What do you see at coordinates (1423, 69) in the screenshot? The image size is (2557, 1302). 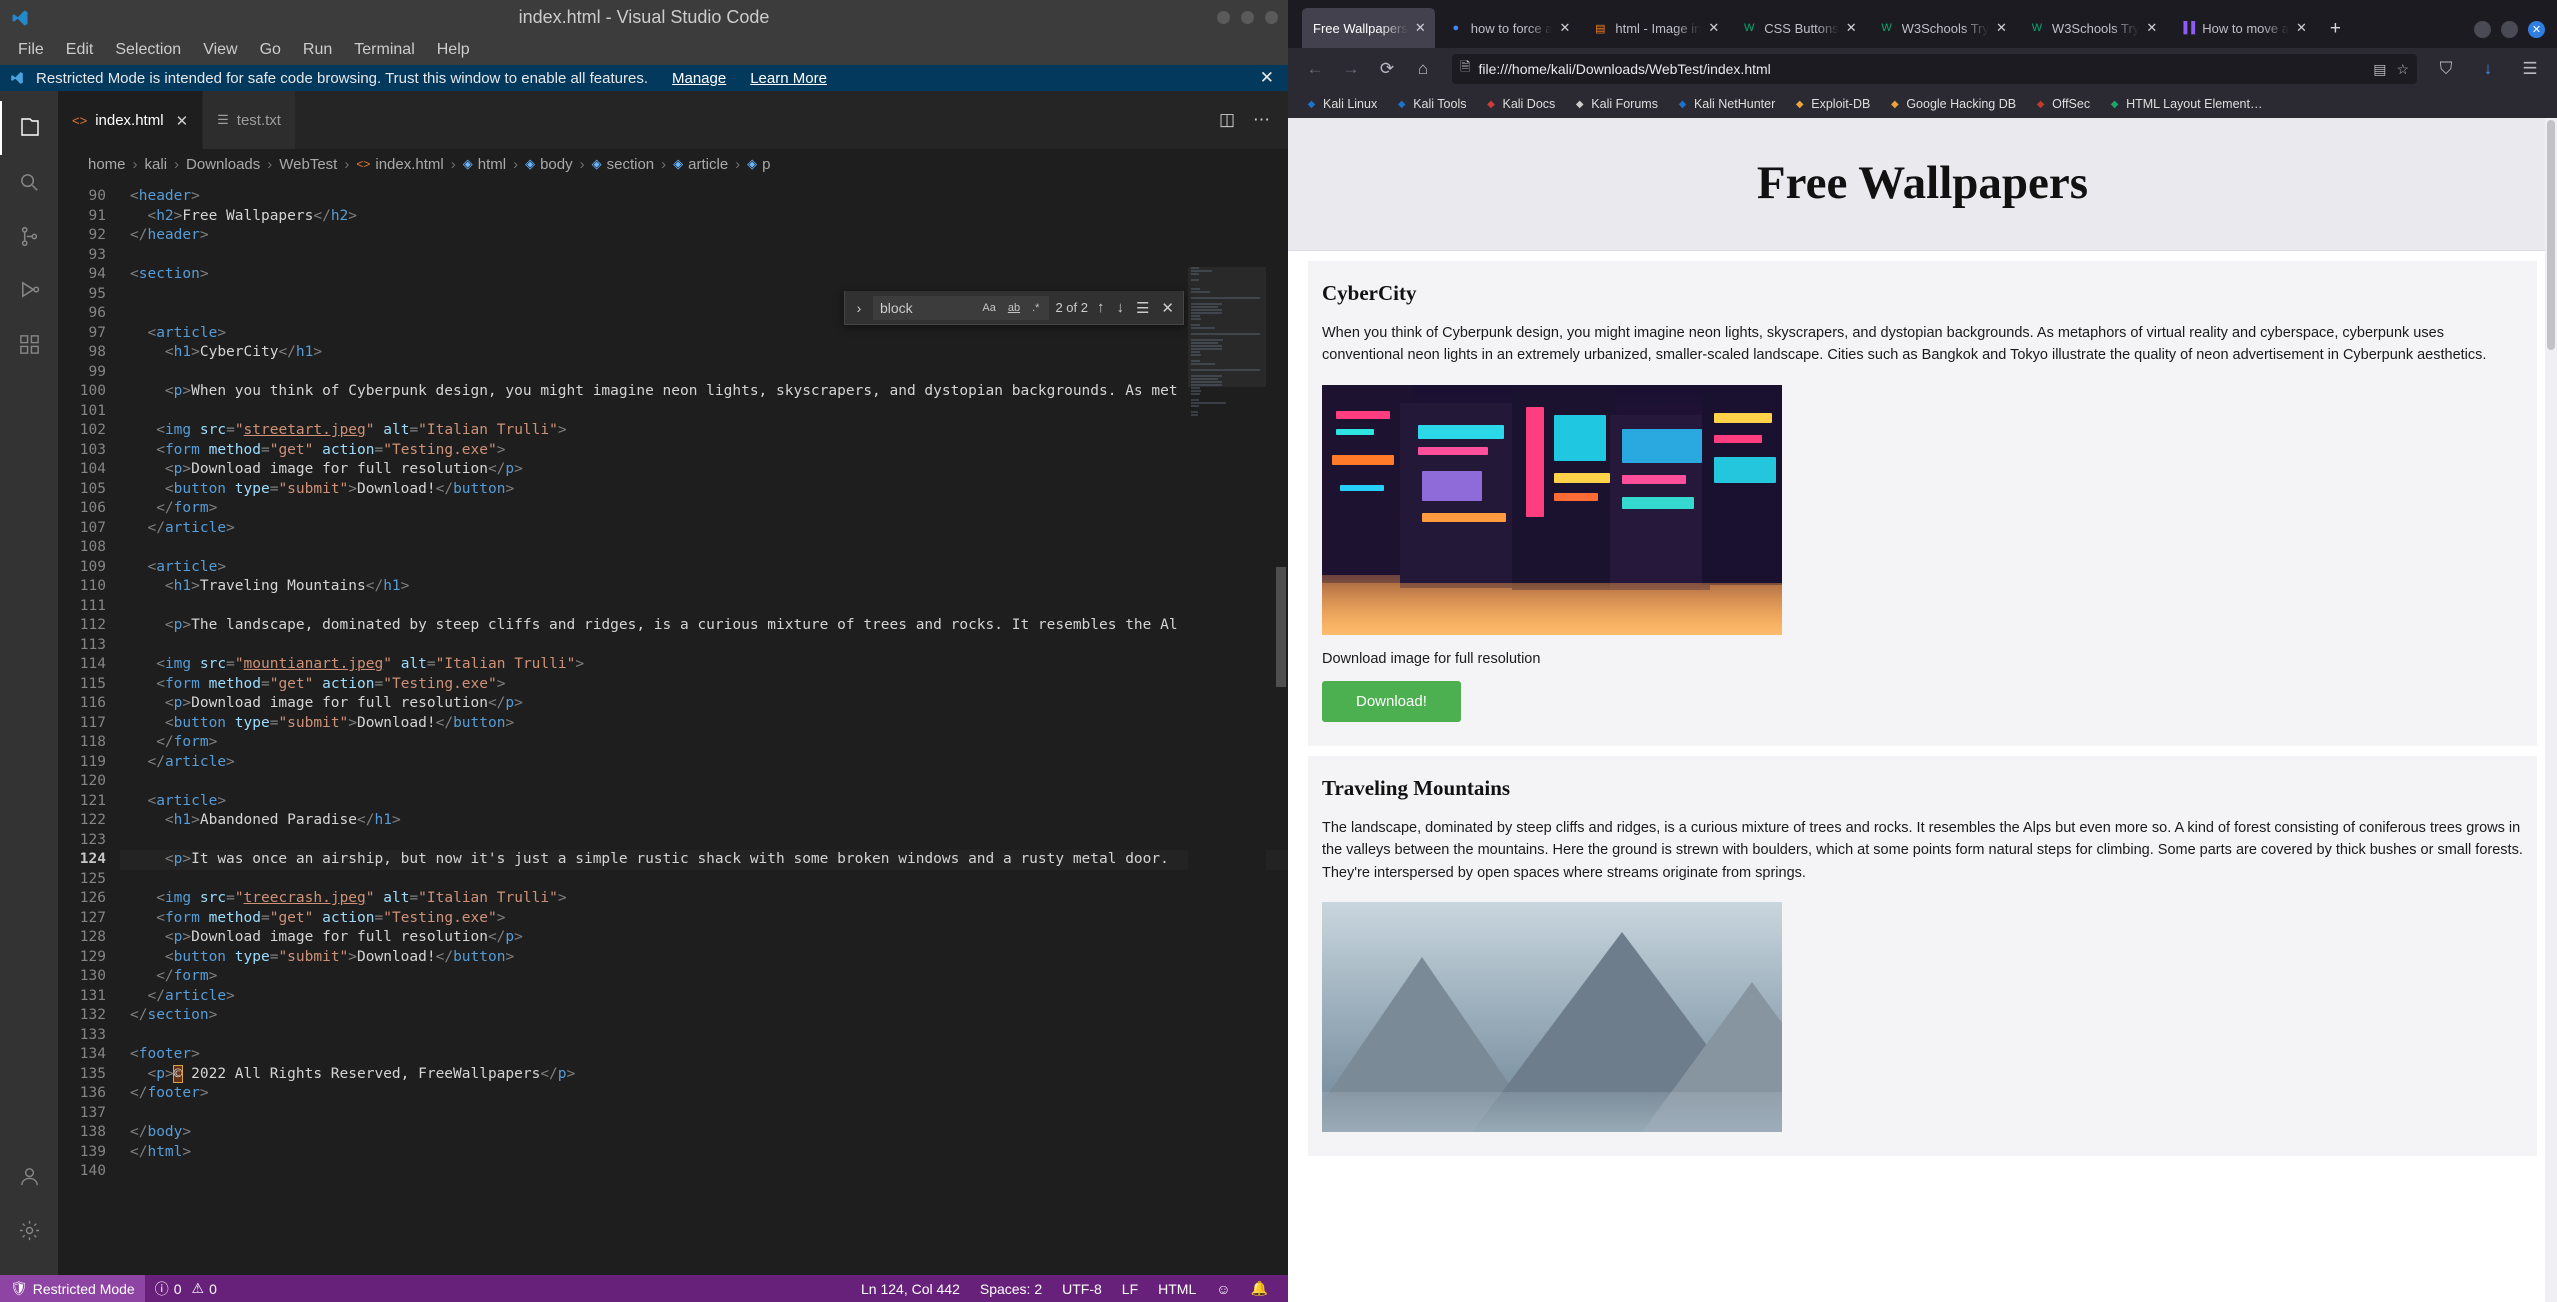 I see `home-button: ⌂` at bounding box center [1423, 69].